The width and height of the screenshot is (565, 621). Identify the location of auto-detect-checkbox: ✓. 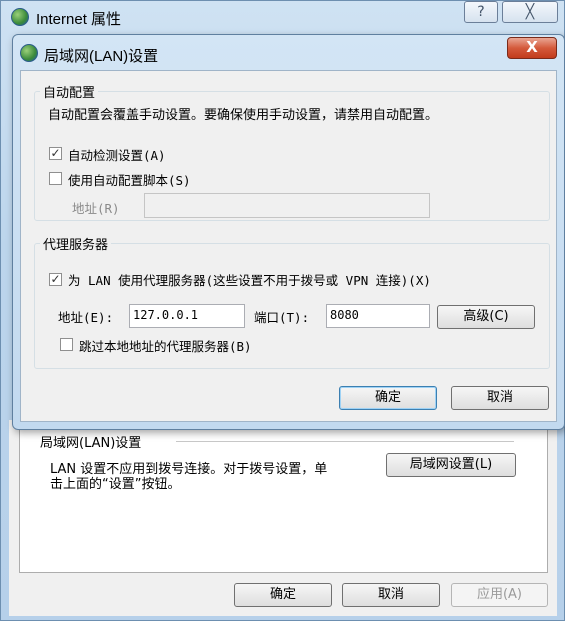
(55, 153).